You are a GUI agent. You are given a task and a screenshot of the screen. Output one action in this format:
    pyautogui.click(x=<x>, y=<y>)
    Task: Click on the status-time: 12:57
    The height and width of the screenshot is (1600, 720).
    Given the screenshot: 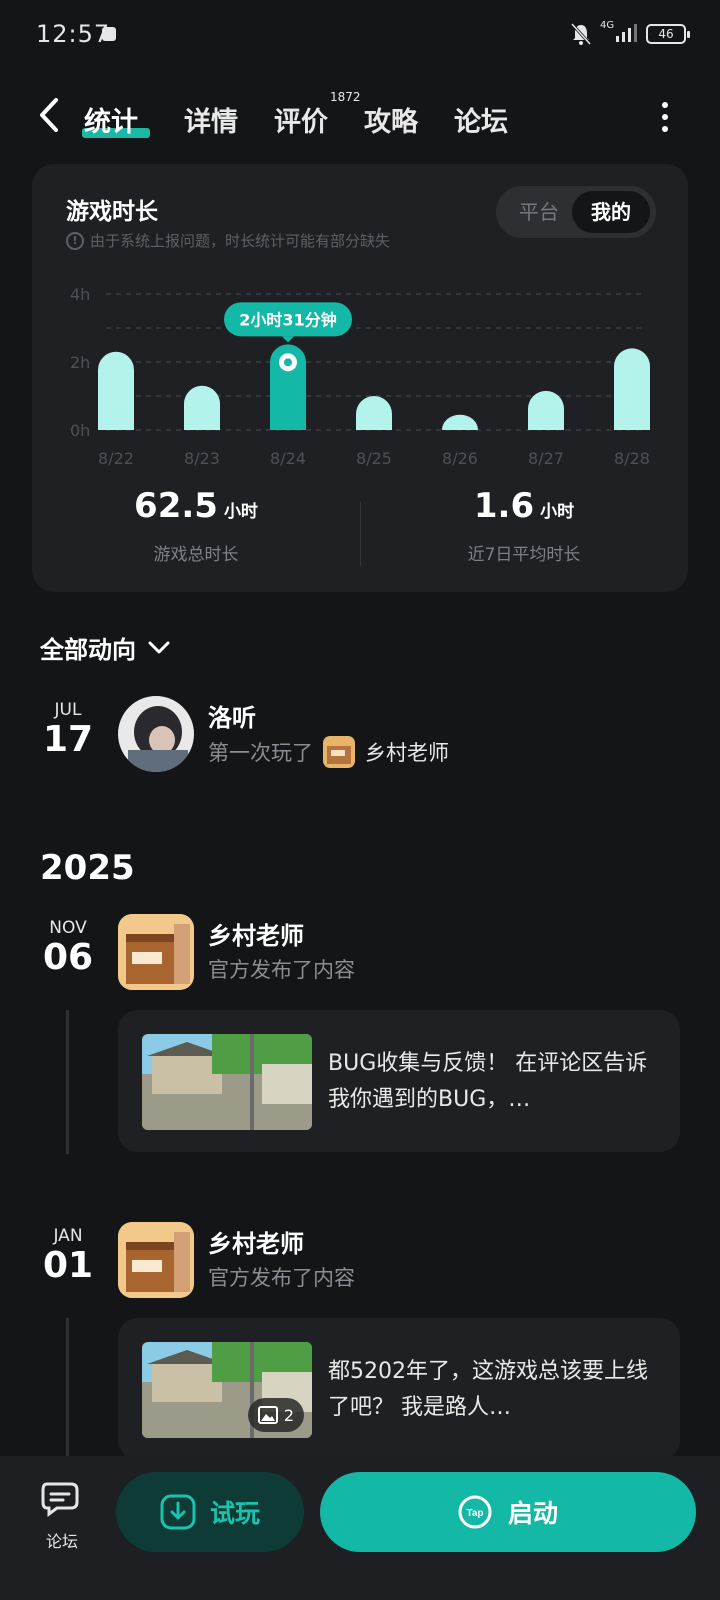 What is the action you would take?
    pyautogui.click(x=73, y=34)
    